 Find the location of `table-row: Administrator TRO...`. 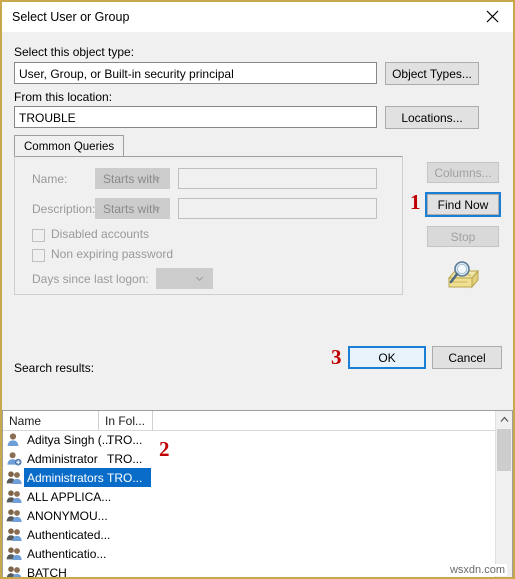

table-row: Administrator TRO... is located at coordinates (250, 458).